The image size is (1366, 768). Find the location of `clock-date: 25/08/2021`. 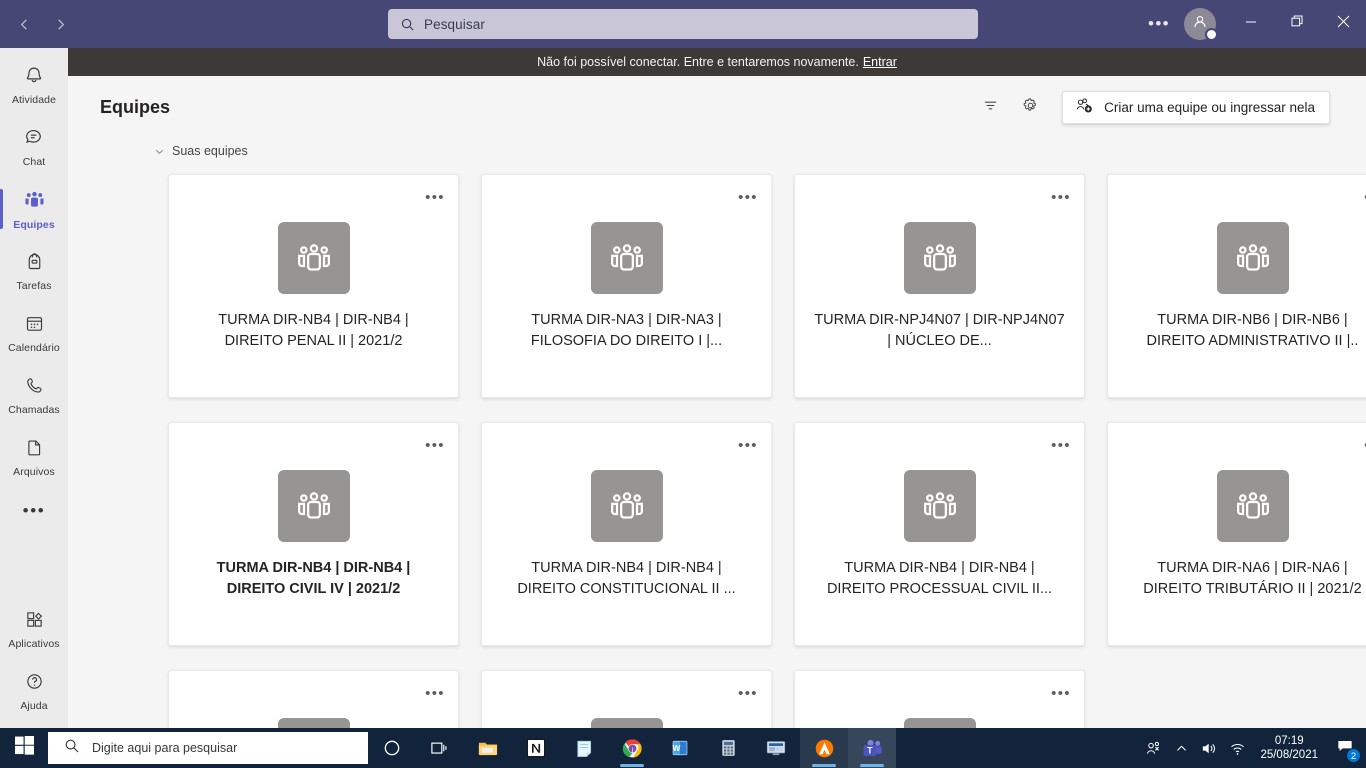

clock-date: 25/08/2021 is located at coordinates (1289, 755).